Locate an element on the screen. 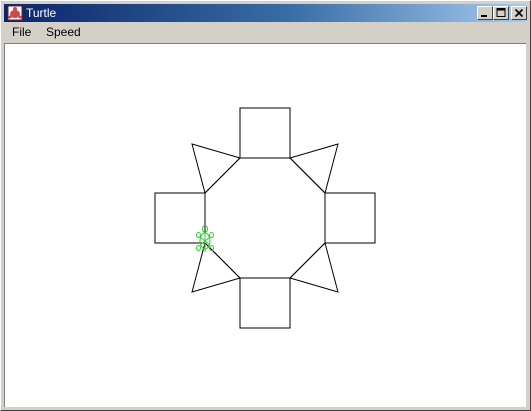 This screenshot has width=531, height=411. octagon-path is located at coordinates (265, 218).